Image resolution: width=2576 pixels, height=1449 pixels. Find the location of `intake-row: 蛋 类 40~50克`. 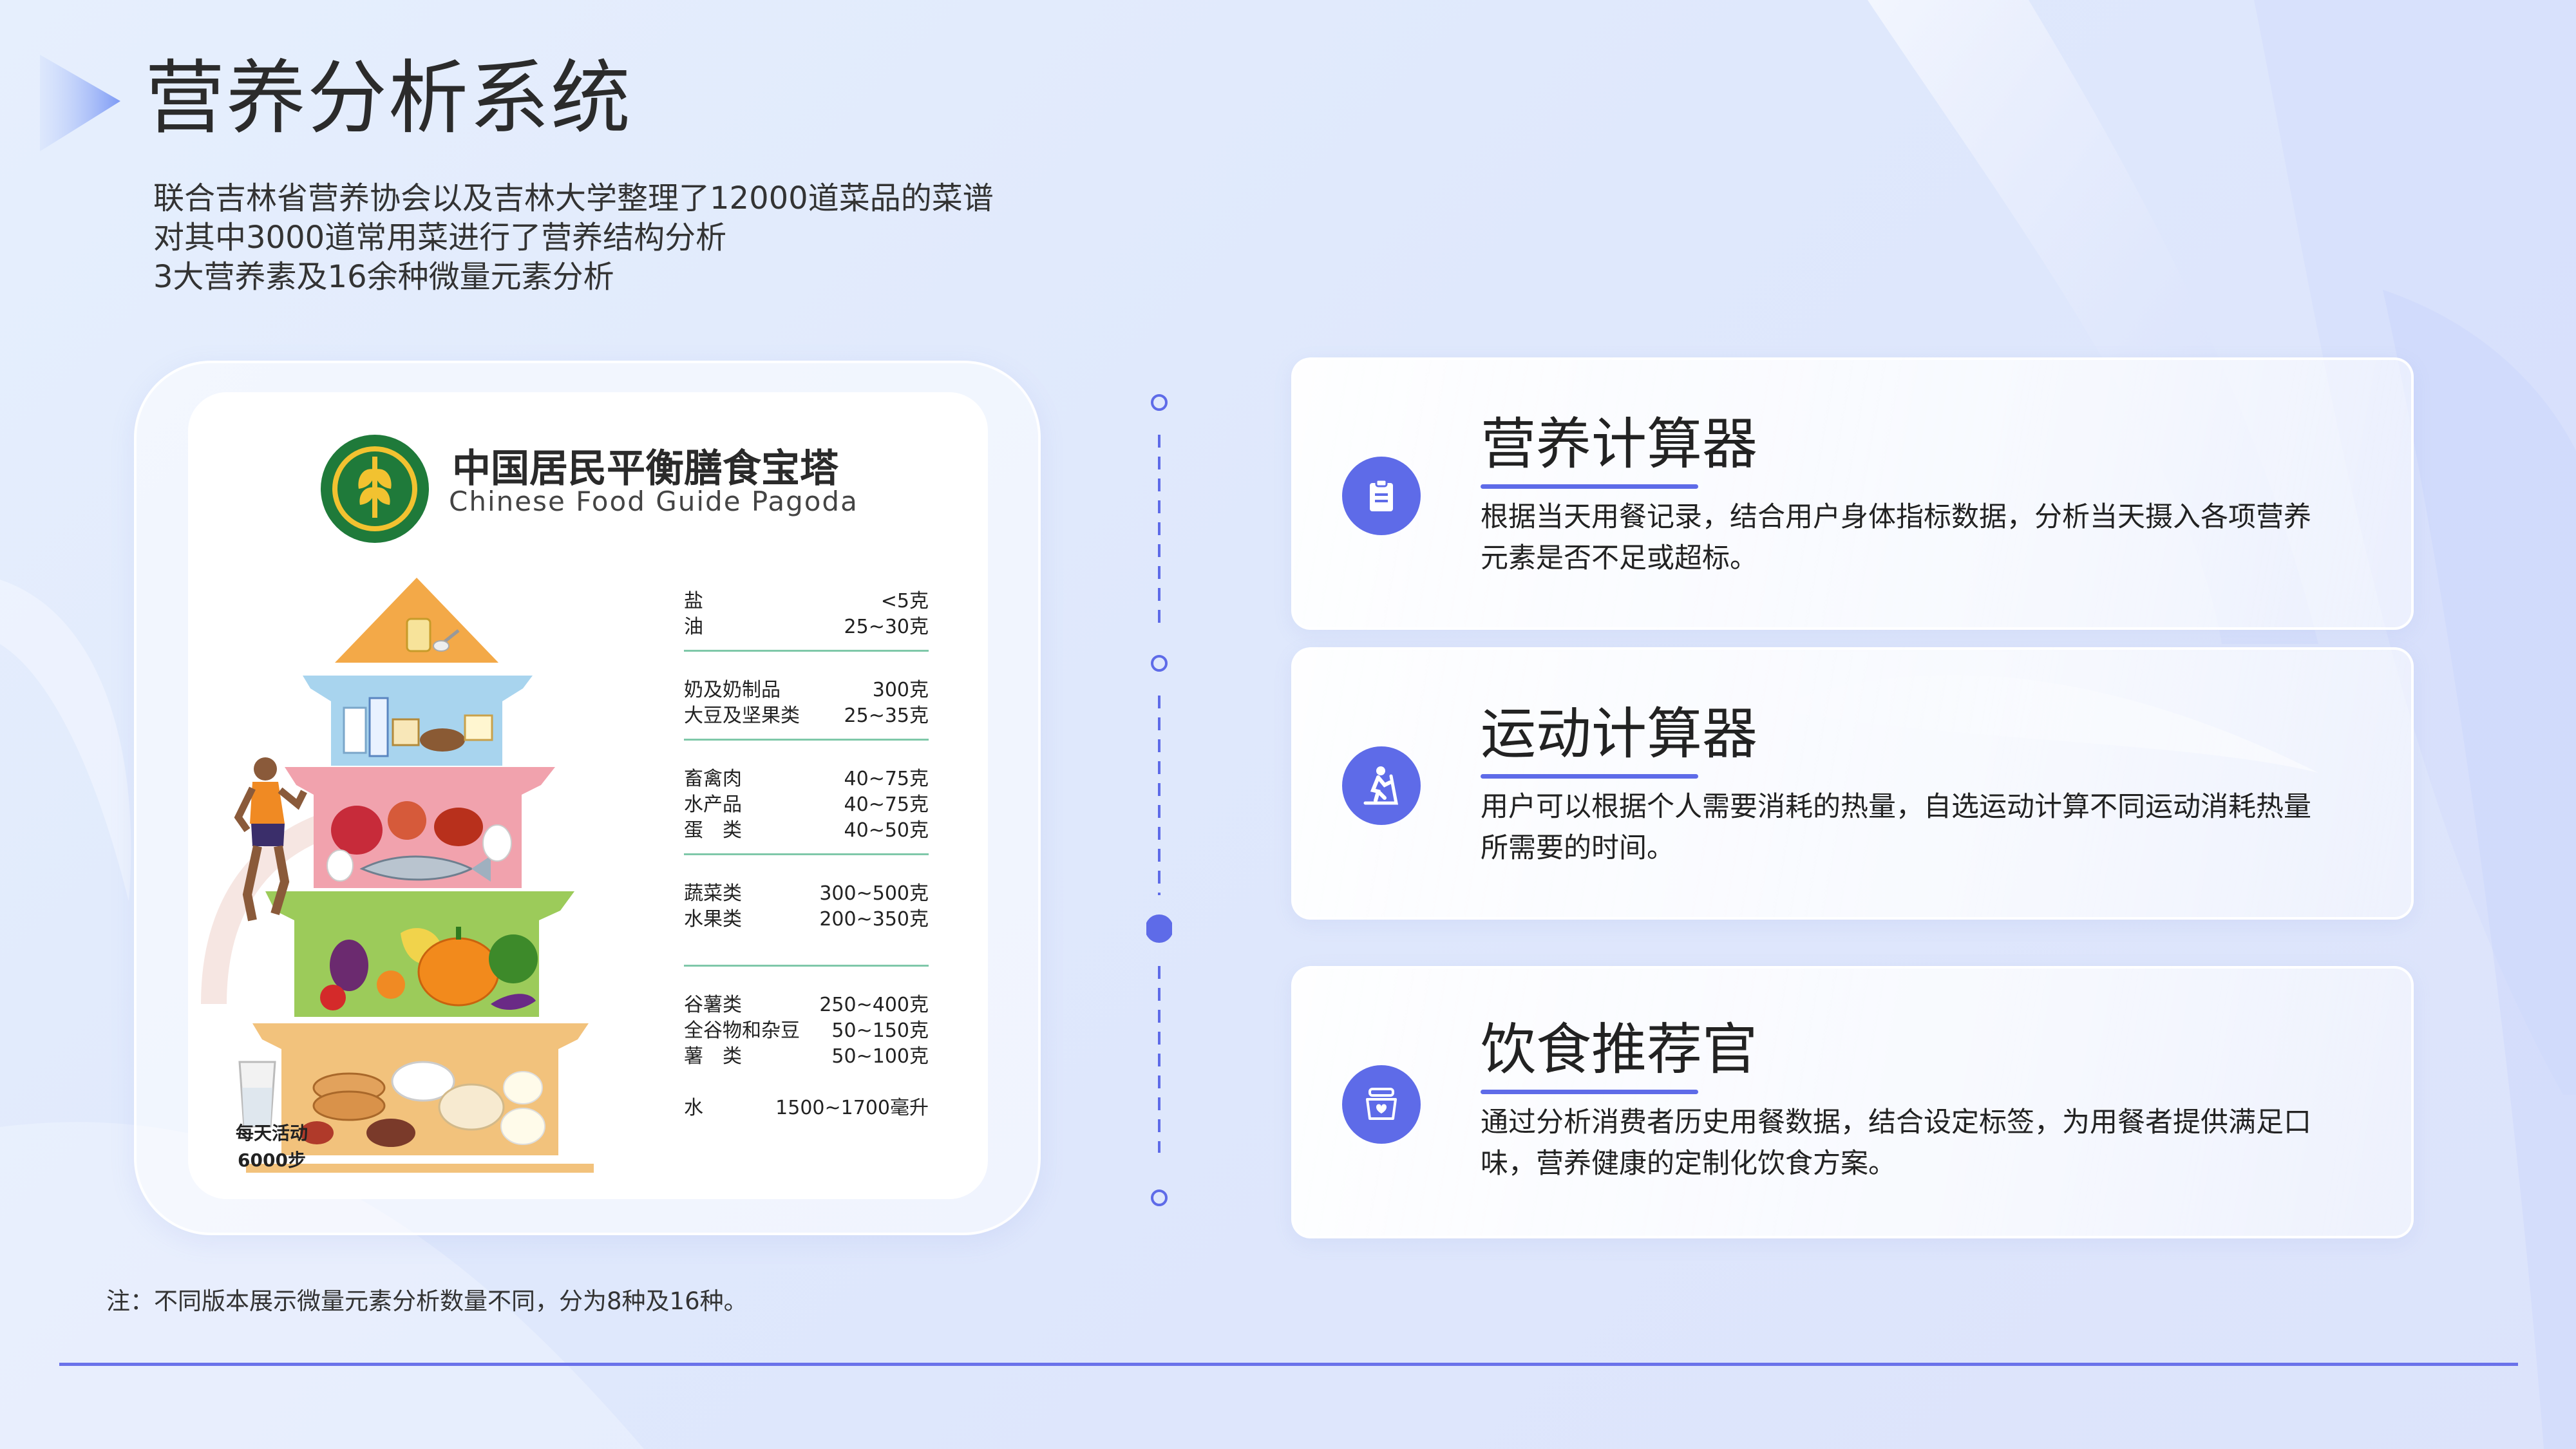

intake-row: 蛋 类 40~50克 is located at coordinates (807, 830).